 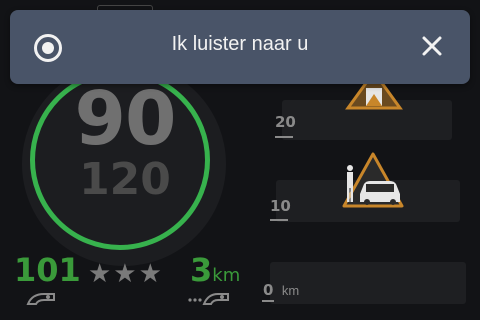 I want to click on warning-distance-3-unit: km, so click(x=290, y=290).